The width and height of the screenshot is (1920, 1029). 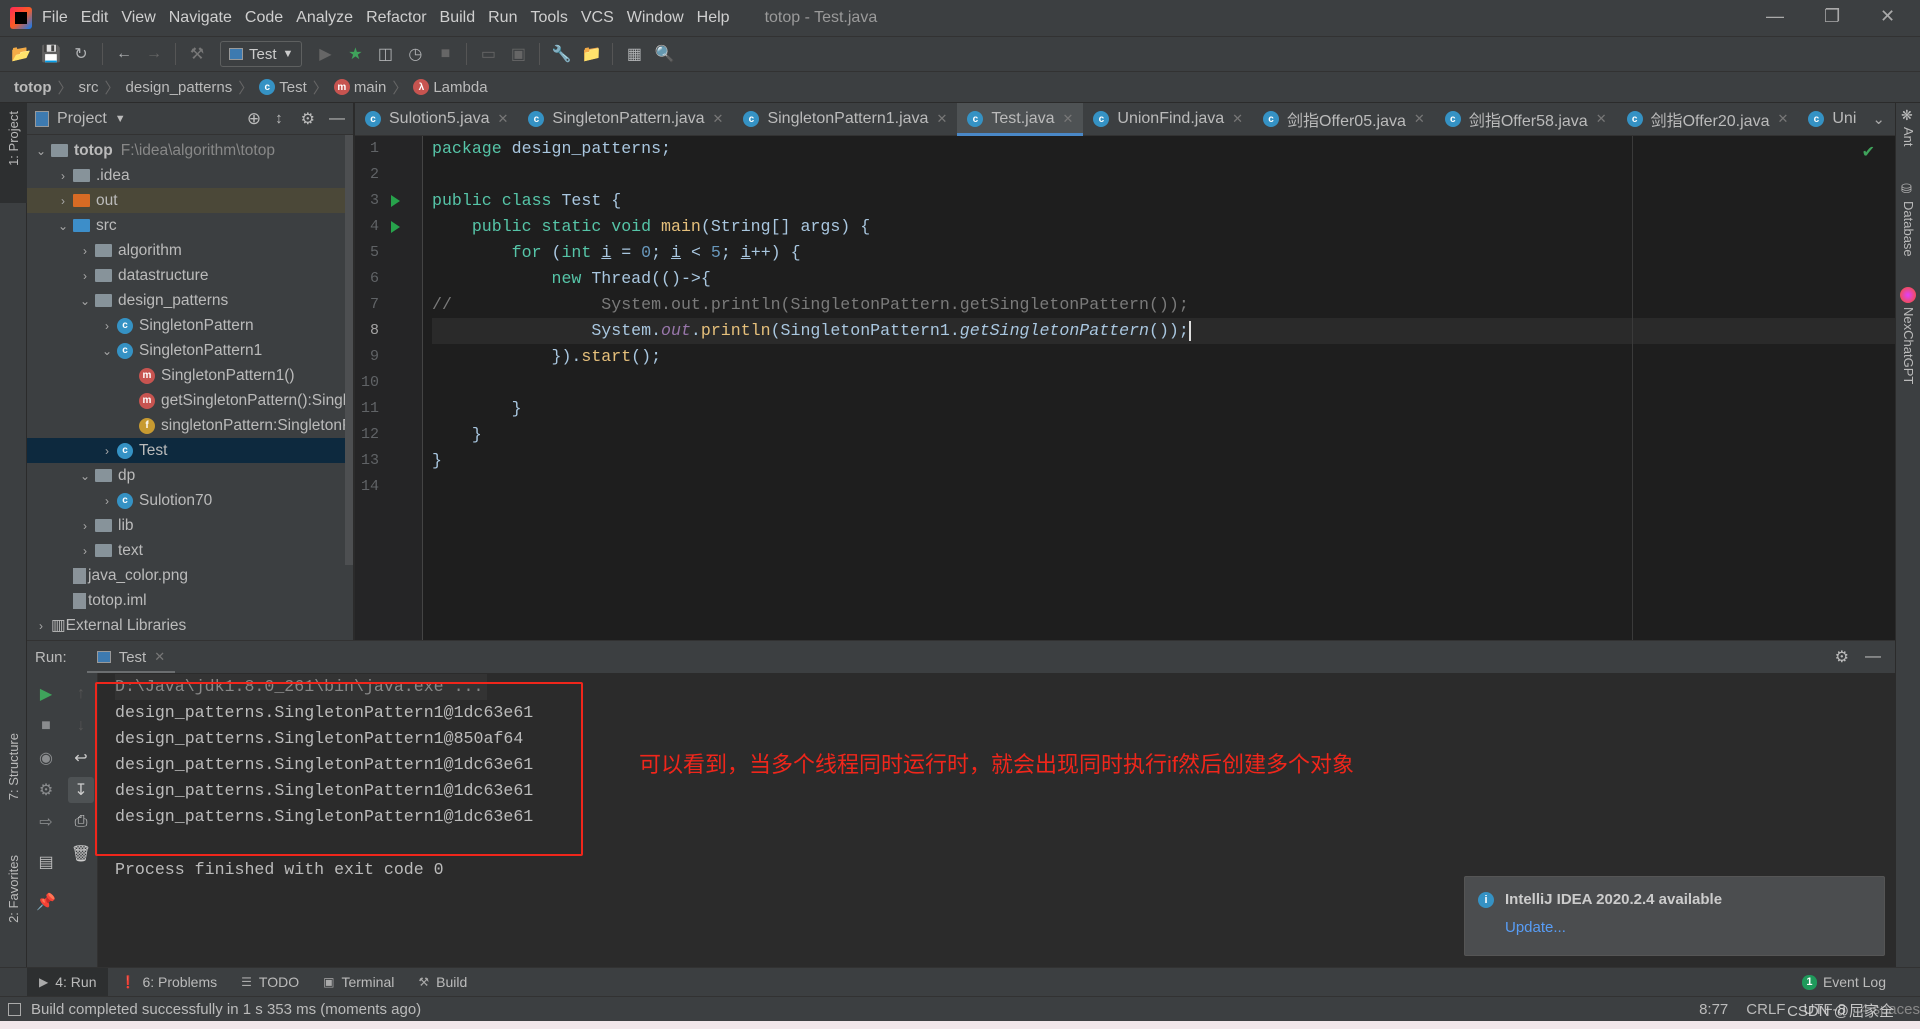 I want to click on project-structure-icon: 📁, so click(x=591, y=54).